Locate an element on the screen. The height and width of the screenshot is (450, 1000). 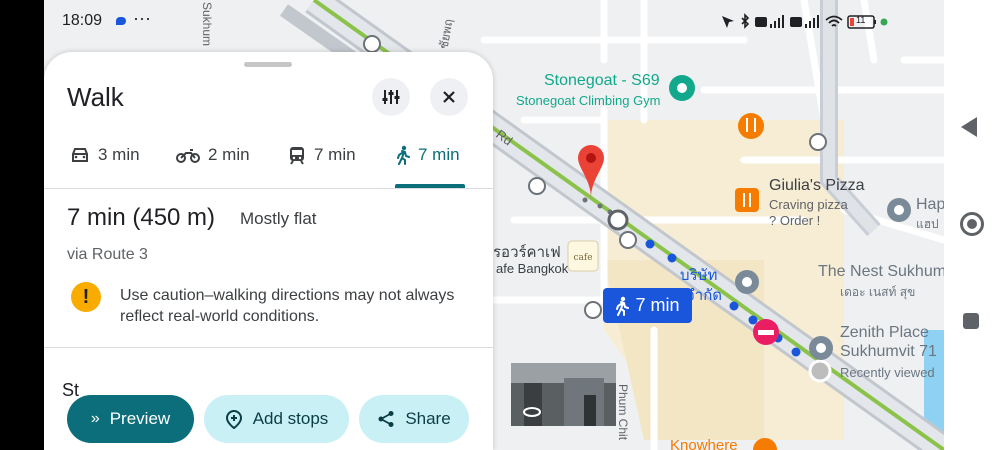
place-label-giulia: Giulia's Pizza is located at coordinates (817, 186).